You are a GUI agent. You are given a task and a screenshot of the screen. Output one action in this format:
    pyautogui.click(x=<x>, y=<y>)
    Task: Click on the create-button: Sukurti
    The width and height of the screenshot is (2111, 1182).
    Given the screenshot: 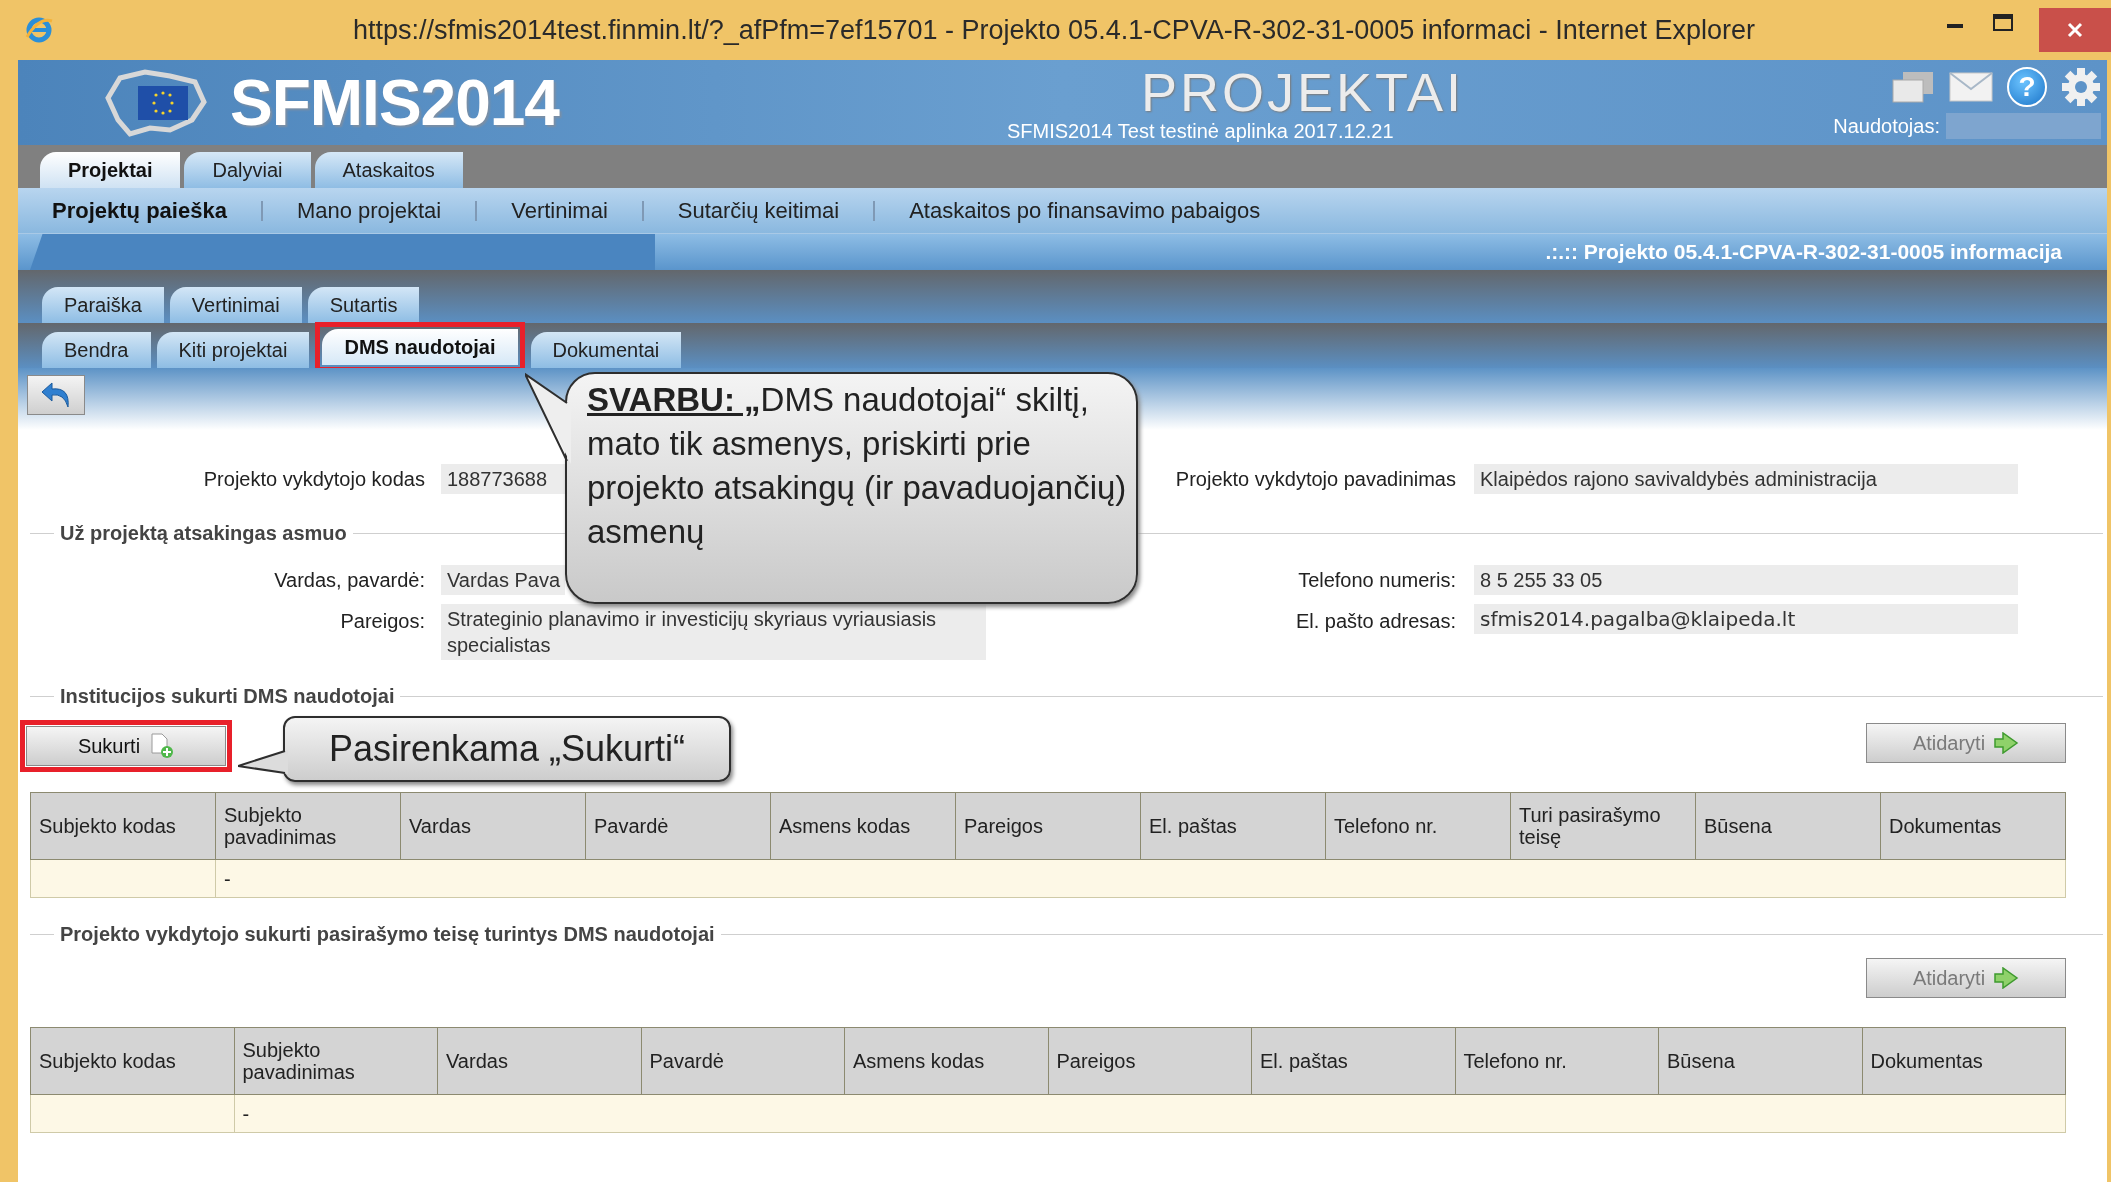 What is the action you would take?
    pyautogui.click(x=126, y=746)
    